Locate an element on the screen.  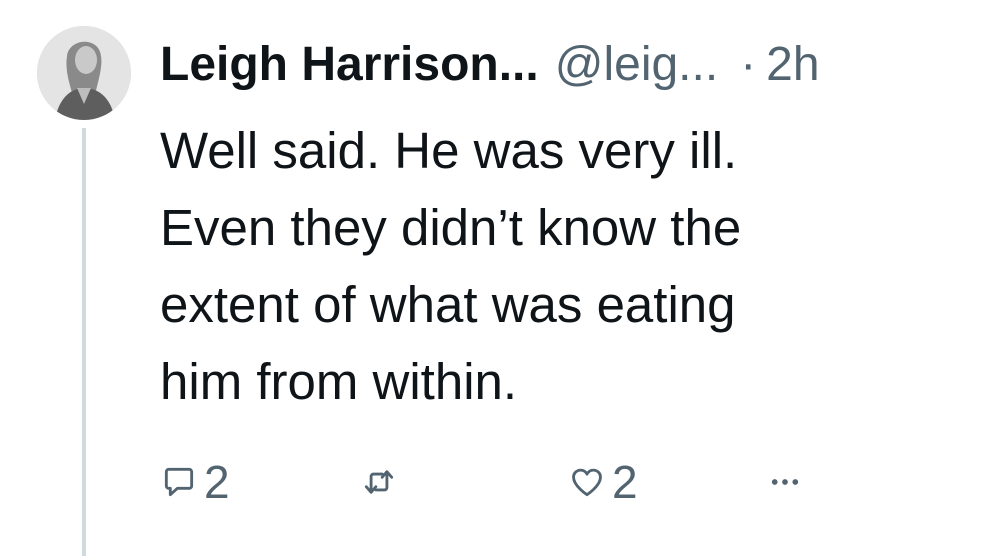
heart-icon is located at coordinates (587, 482).